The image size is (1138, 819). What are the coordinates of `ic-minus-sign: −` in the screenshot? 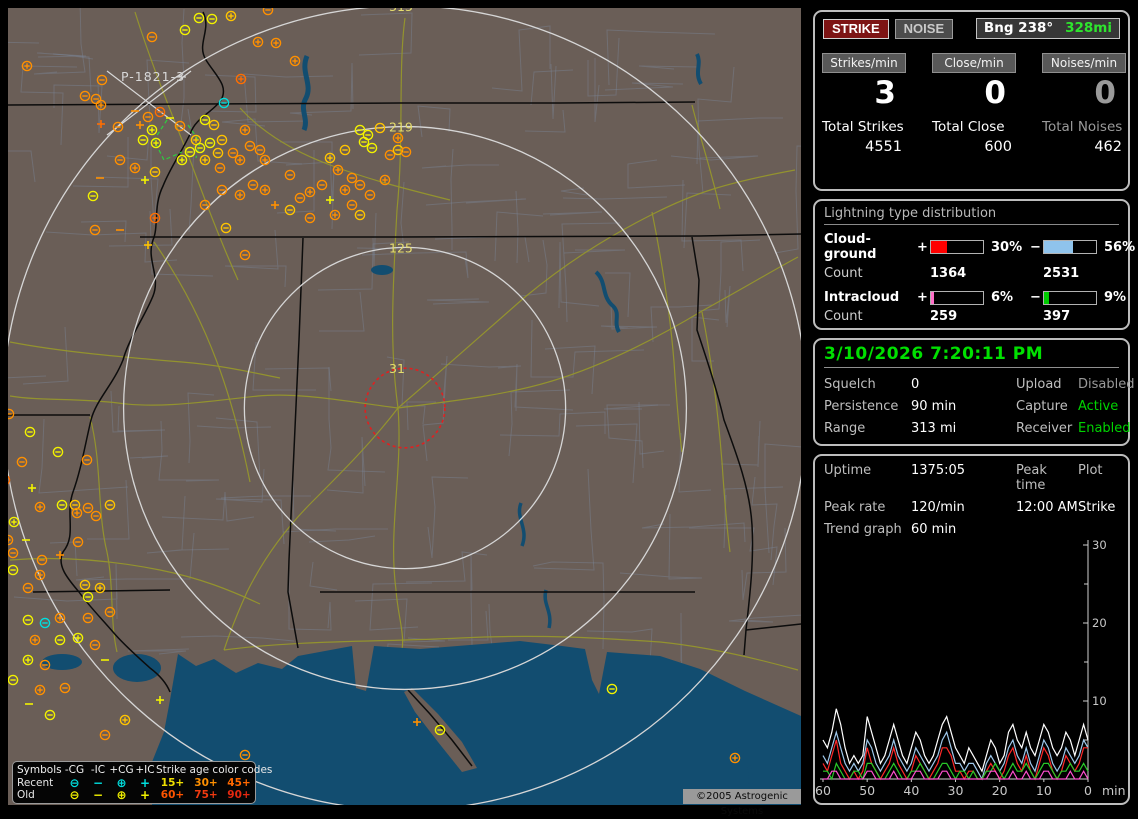 It's located at (1035, 297).